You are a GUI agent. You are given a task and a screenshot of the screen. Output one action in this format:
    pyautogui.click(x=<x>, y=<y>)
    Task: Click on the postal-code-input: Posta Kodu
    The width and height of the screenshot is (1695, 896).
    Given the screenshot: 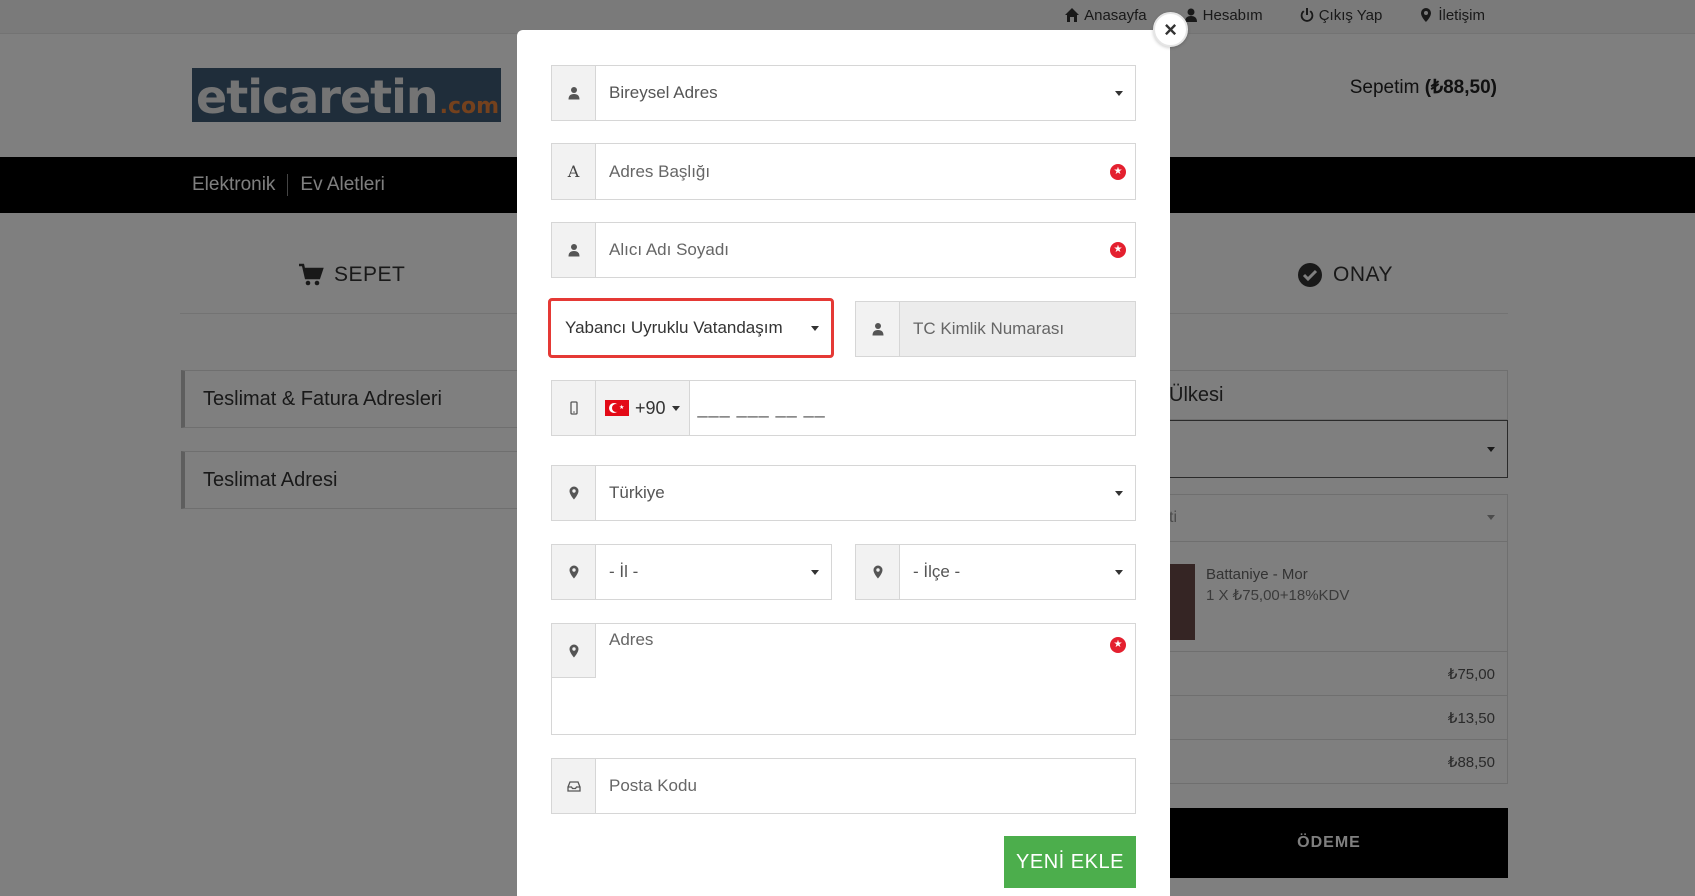 What is the action you would take?
    pyautogui.click(x=865, y=786)
    